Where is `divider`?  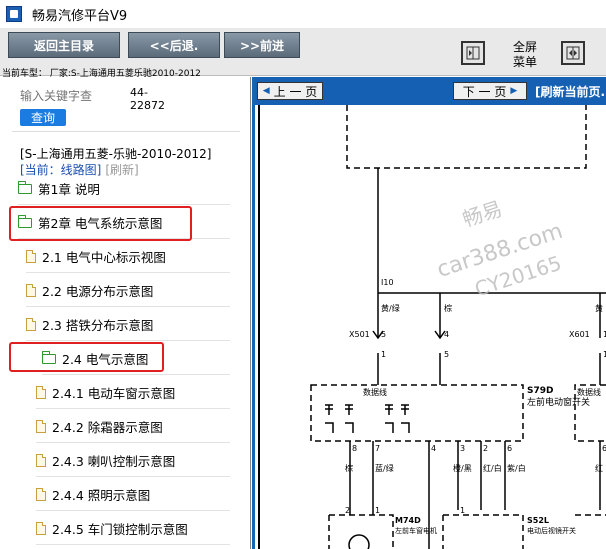 divider is located at coordinates (126, 131).